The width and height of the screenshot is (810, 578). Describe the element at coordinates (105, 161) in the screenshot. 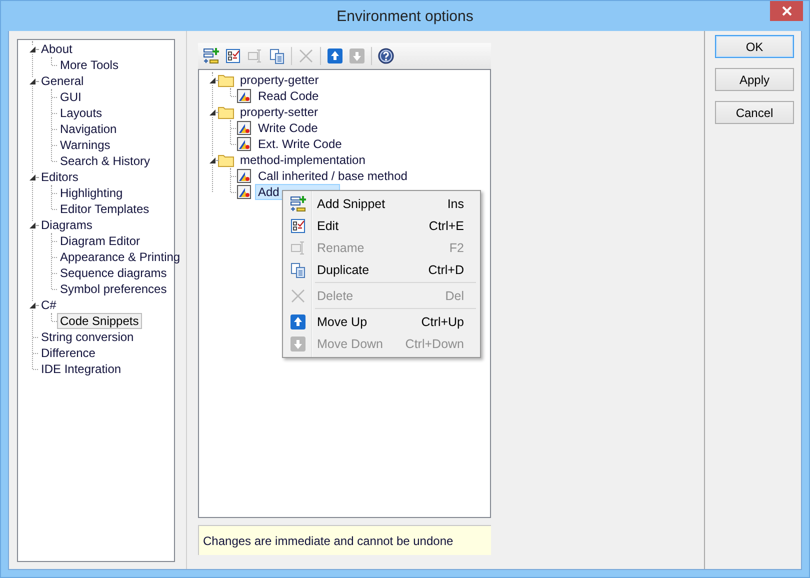

I see `tree-item: Search & History` at that location.